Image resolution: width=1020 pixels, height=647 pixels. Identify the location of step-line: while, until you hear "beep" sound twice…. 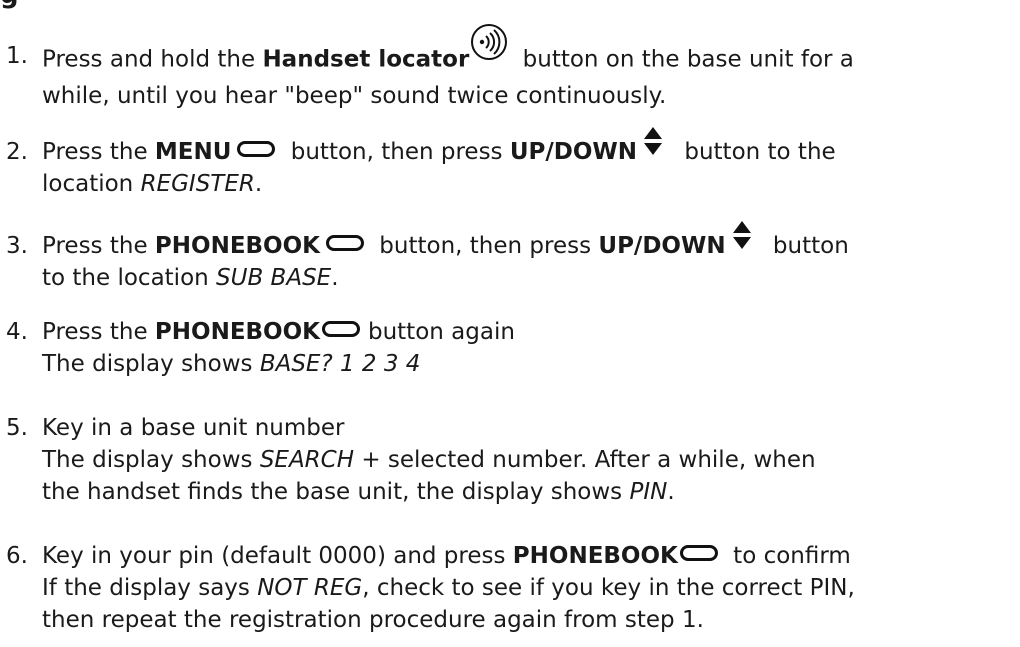
(354, 96).